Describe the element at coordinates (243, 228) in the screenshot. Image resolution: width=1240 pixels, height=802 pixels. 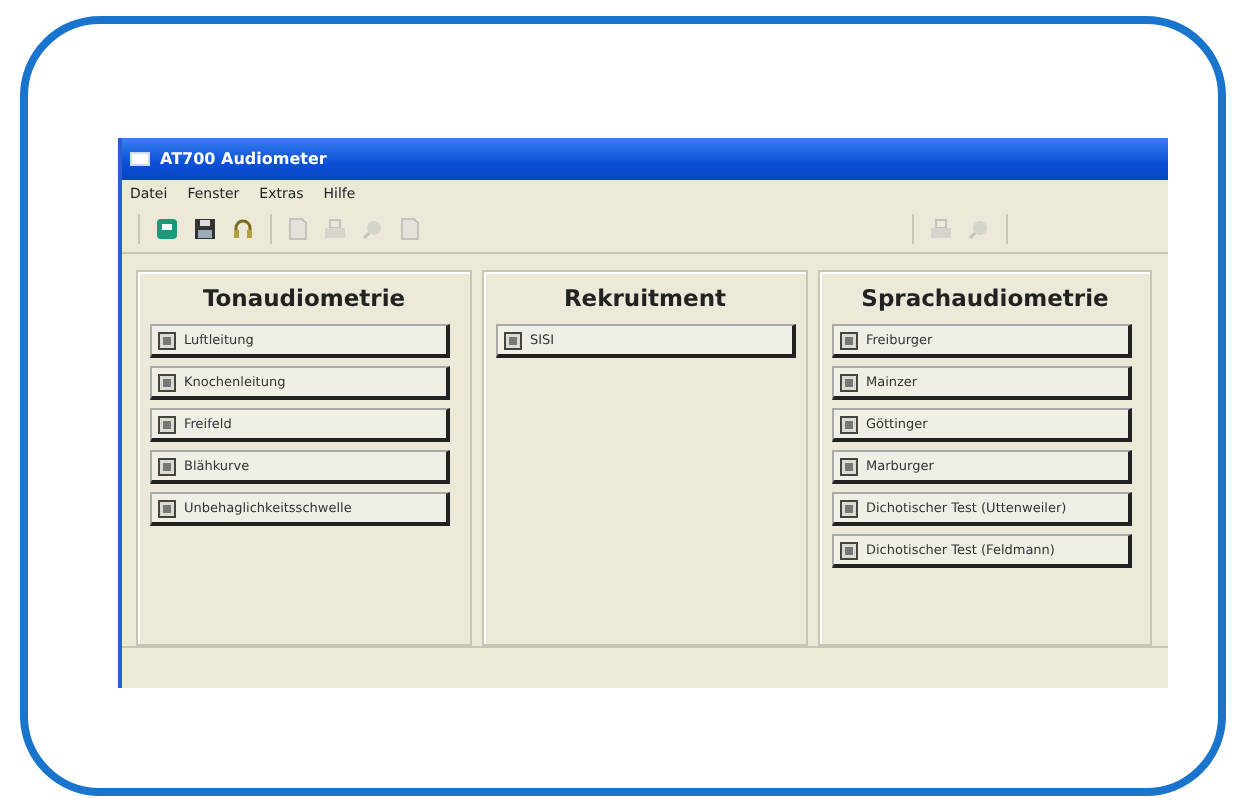
I see `headphones-icon` at that location.